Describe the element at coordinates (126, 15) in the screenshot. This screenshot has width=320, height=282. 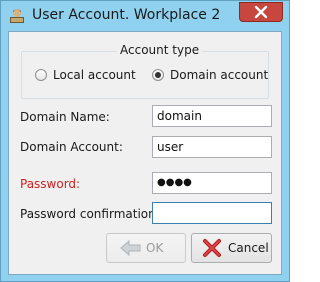
I see `window-title: User Account. Workplace 2` at that location.